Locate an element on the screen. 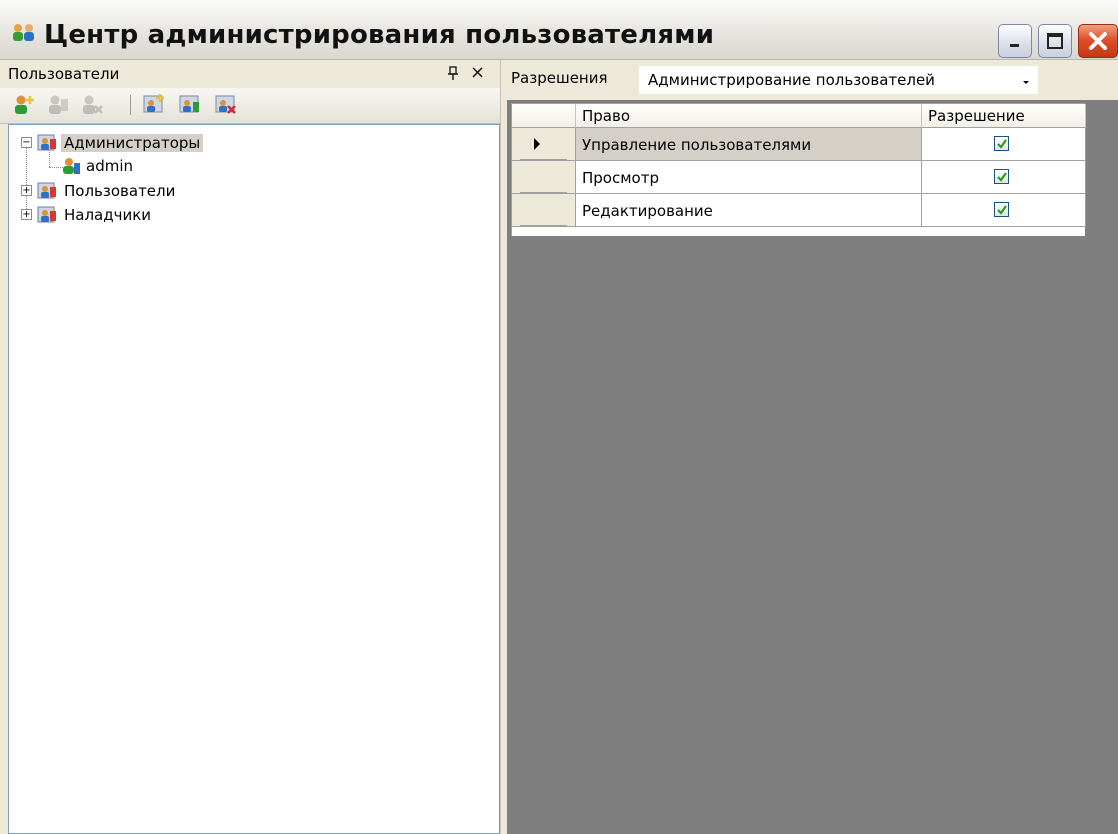 The width and height of the screenshot is (1118, 834). right-name: Редактирование is located at coordinates (647, 211).